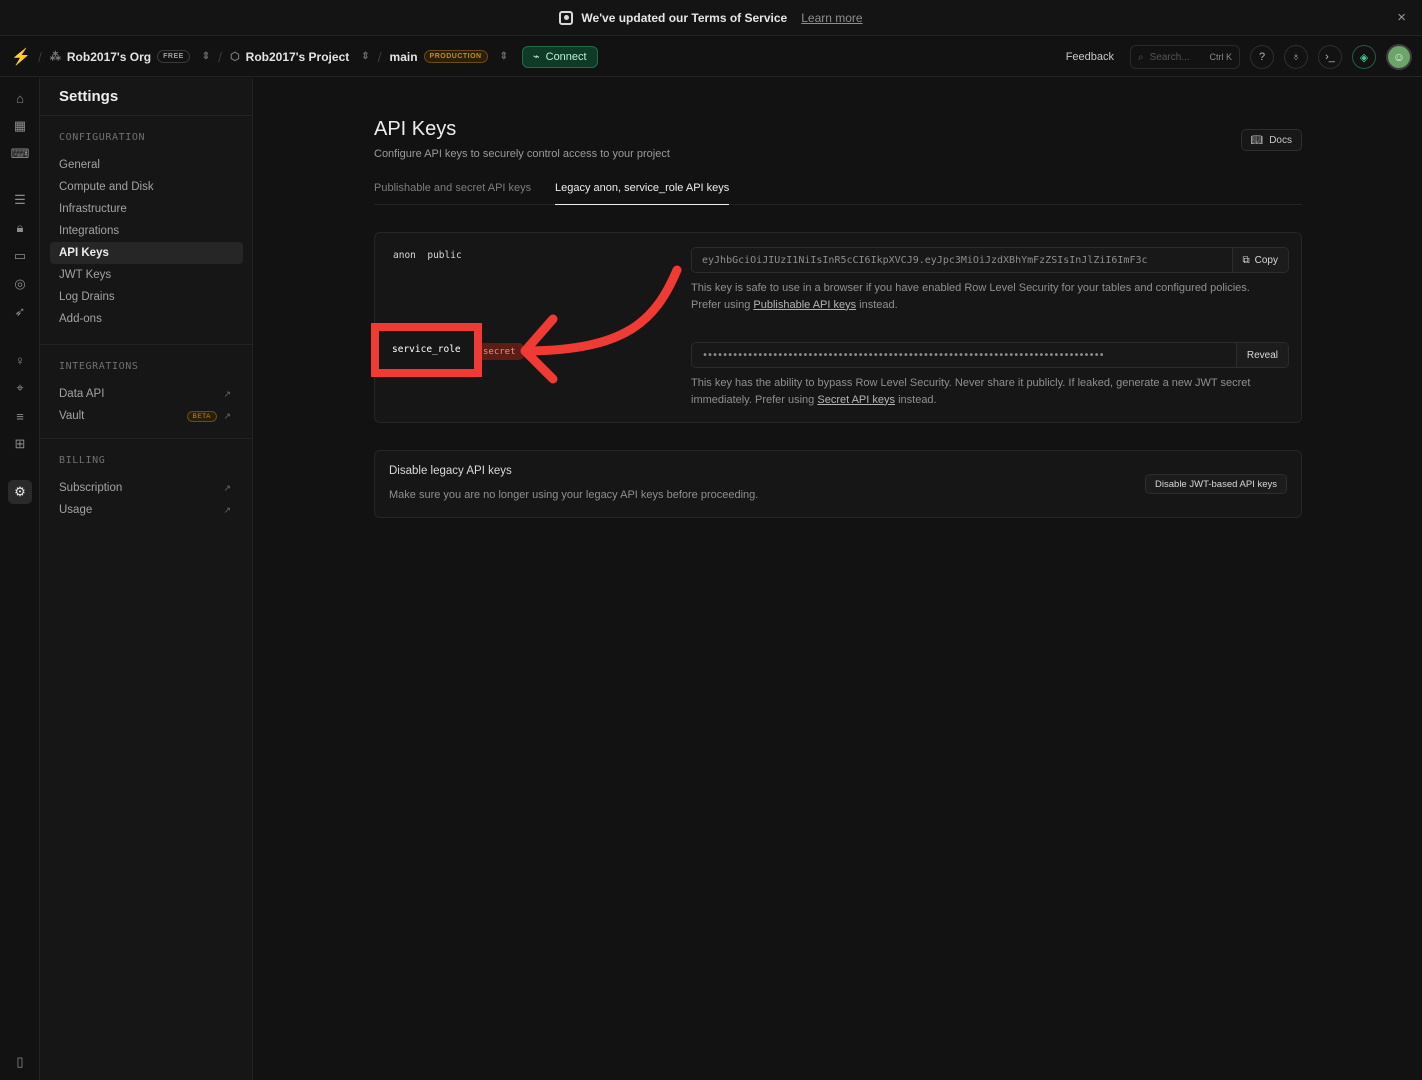 The image size is (1422, 1080). What do you see at coordinates (146, 297) in the screenshot?
I see `sidebar-item-log-drains: Log Drains` at bounding box center [146, 297].